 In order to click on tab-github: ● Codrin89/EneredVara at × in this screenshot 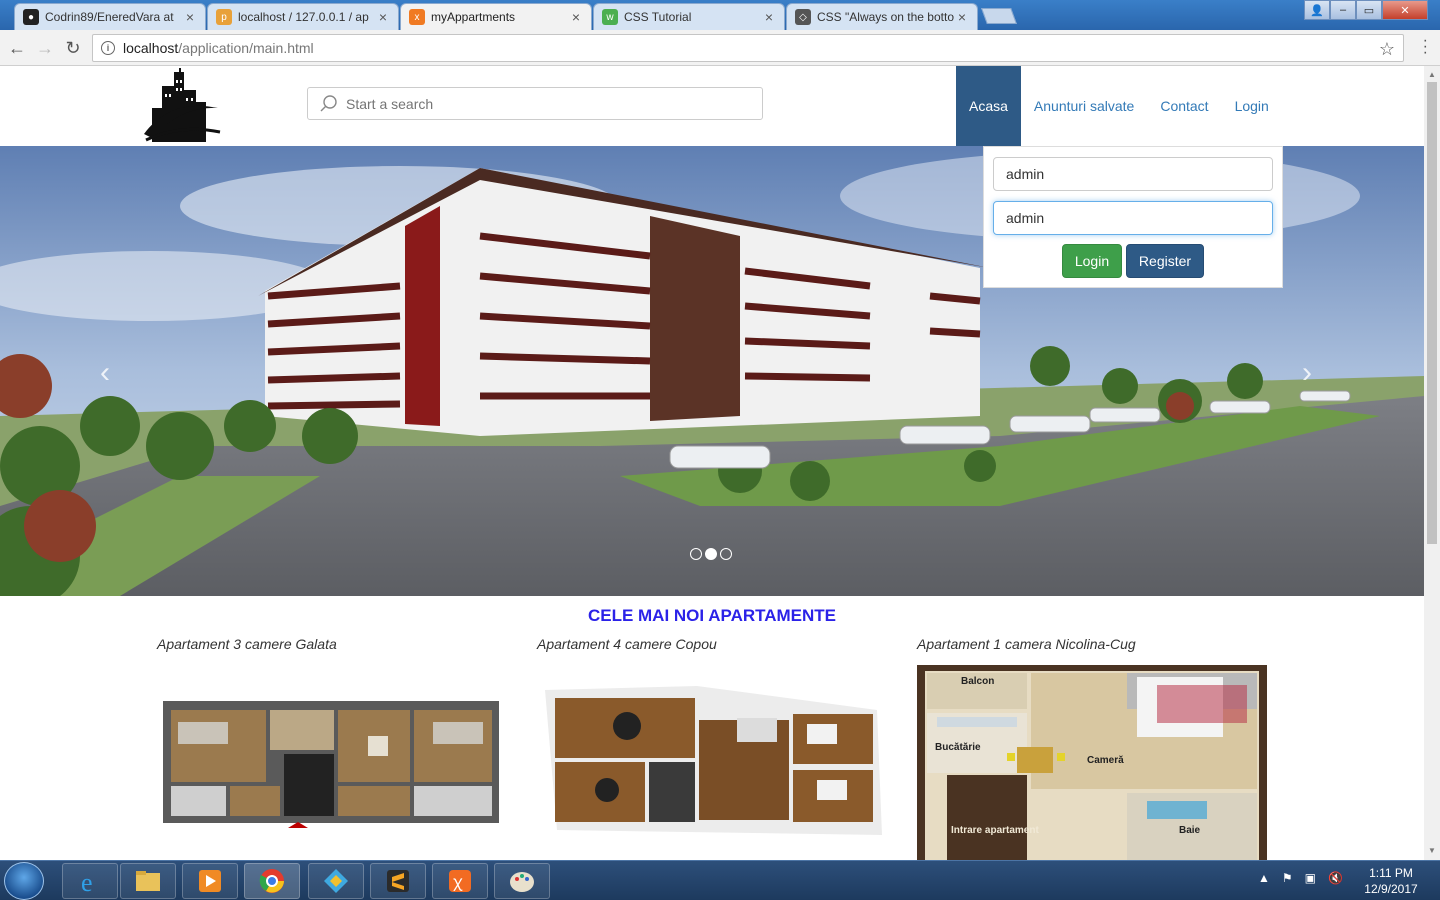, I will do `click(110, 16)`.